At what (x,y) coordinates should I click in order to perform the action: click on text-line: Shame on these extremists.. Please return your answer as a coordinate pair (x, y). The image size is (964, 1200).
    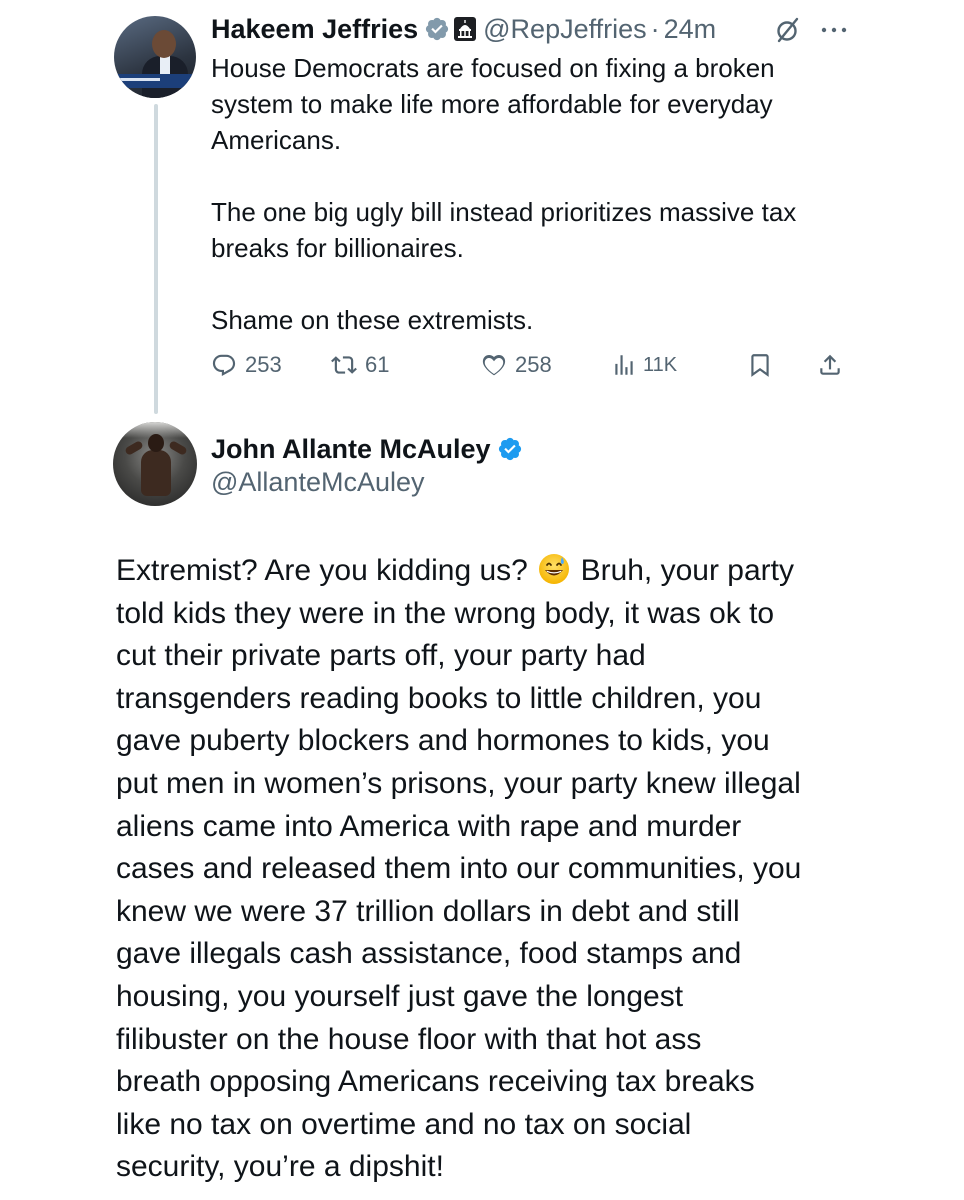
    Looking at the image, I should click on (372, 320).